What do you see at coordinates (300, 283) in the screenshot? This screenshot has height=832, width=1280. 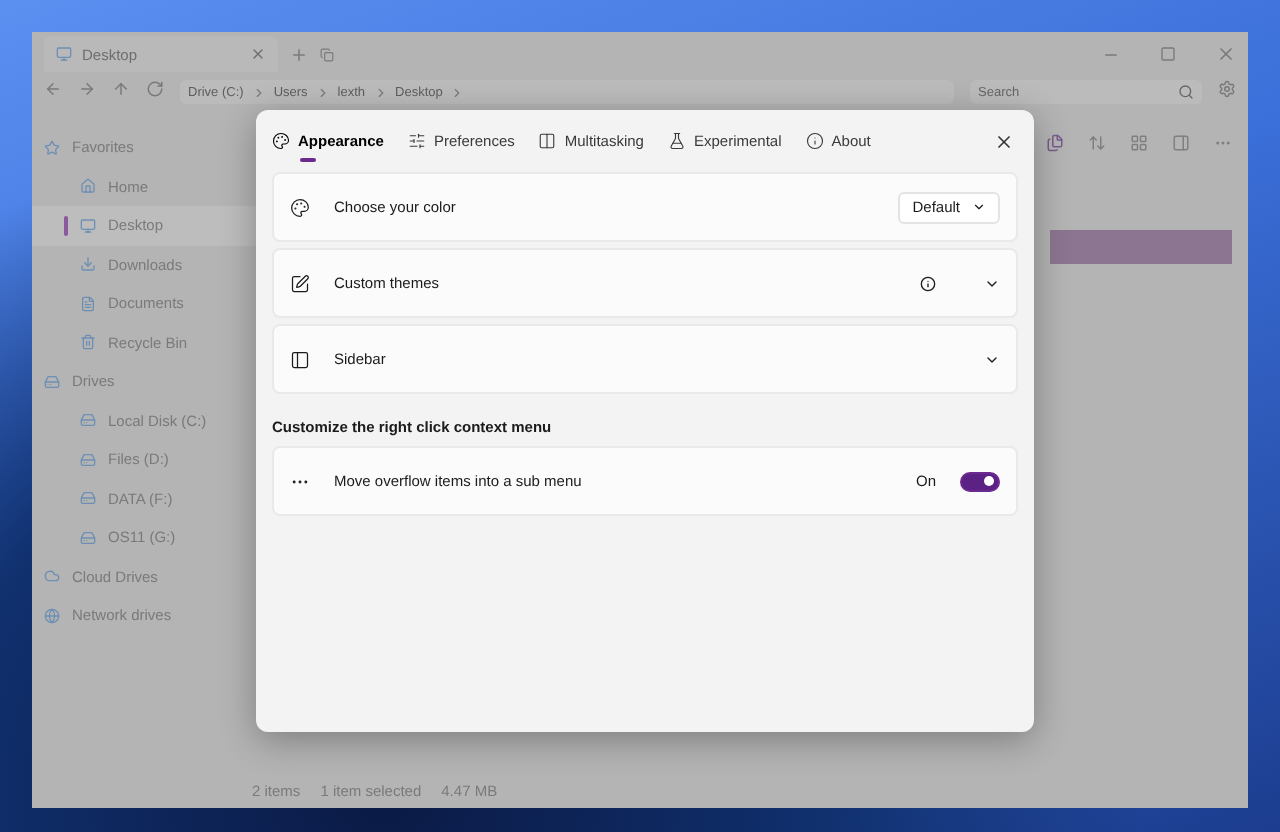 I see `edit-icon` at bounding box center [300, 283].